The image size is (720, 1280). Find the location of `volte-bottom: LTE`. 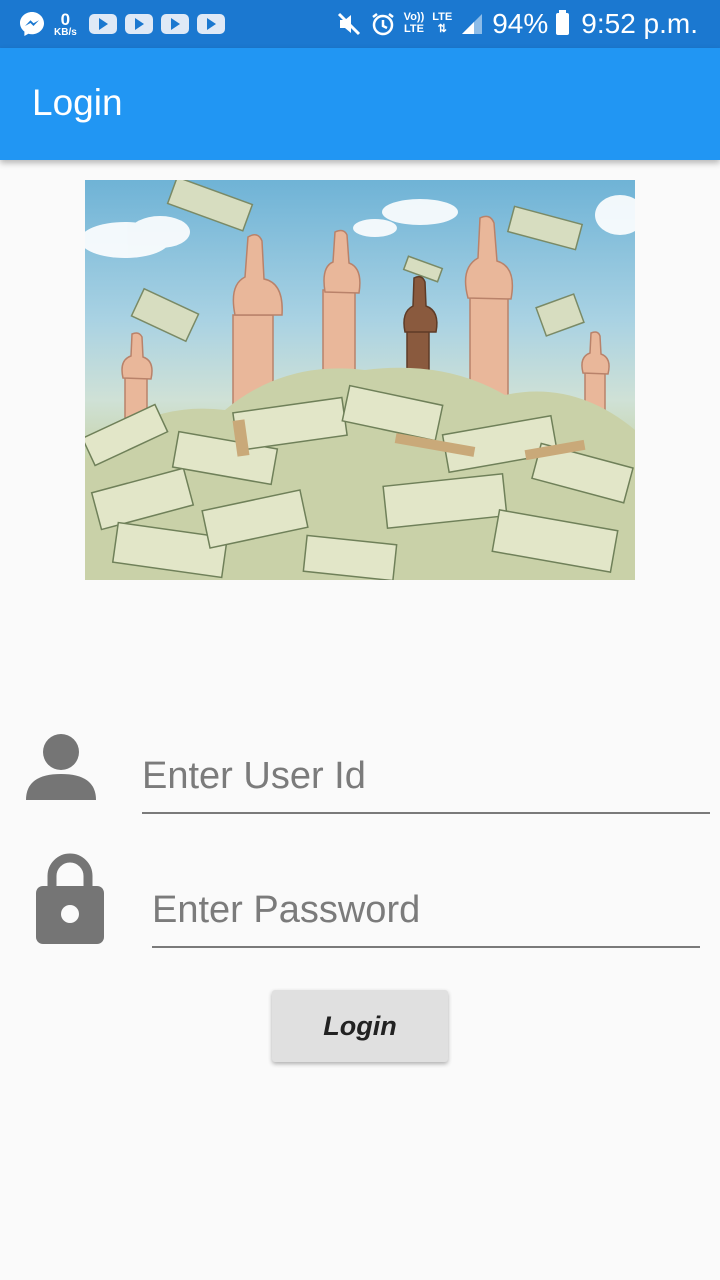

volte-bottom: LTE is located at coordinates (413, 29).